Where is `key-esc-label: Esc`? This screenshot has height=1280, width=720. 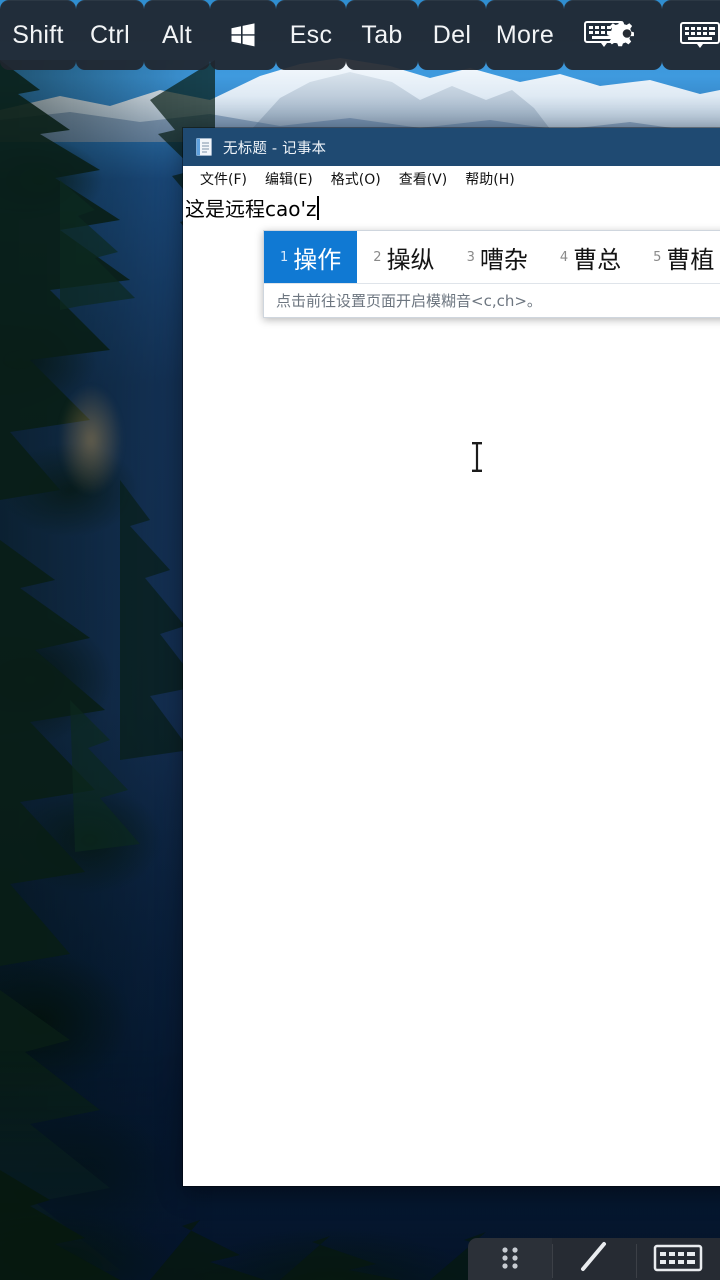
key-esc-label: Esc is located at coordinates (311, 34).